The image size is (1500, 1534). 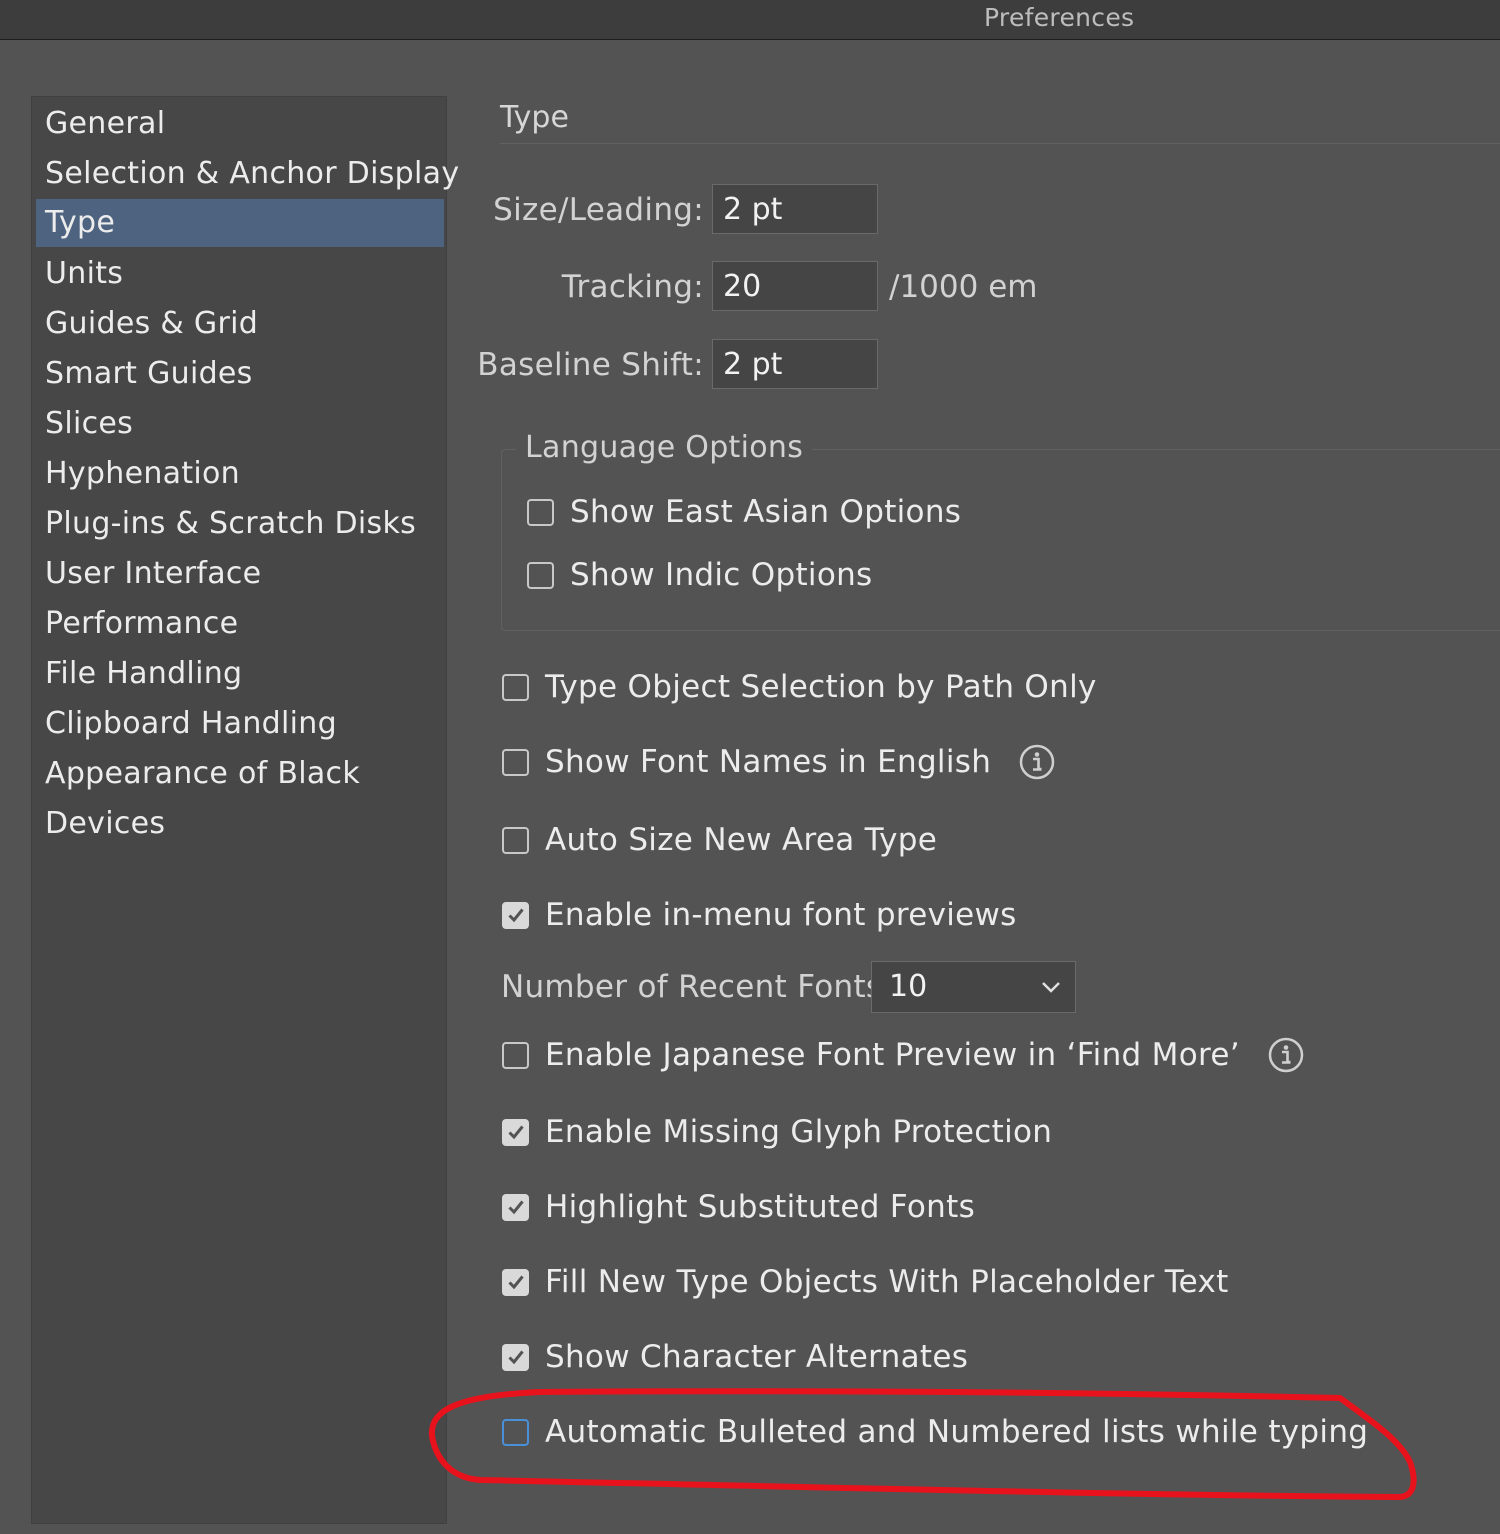 What do you see at coordinates (768, 762) in the screenshot?
I see `show-font-names-english-label: Show Font Names in English` at bounding box center [768, 762].